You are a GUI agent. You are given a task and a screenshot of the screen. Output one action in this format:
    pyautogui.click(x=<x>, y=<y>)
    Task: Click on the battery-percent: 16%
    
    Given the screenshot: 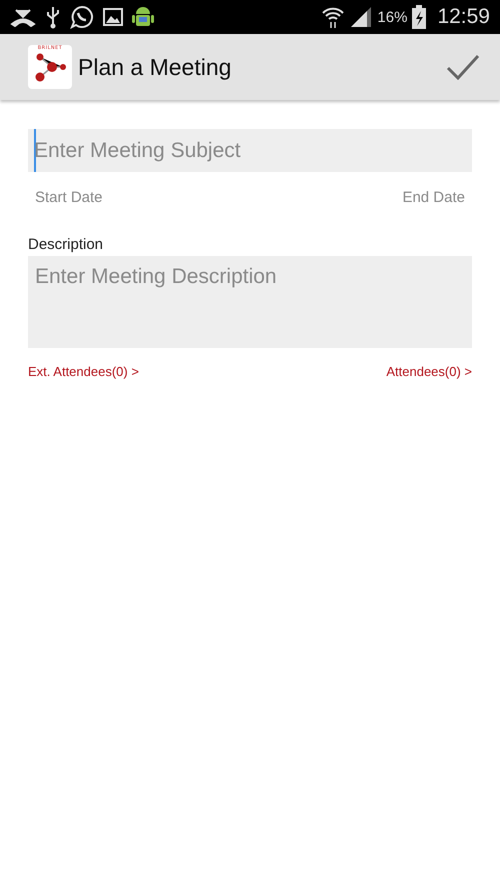 What is the action you would take?
    pyautogui.click(x=392, y=17)
    